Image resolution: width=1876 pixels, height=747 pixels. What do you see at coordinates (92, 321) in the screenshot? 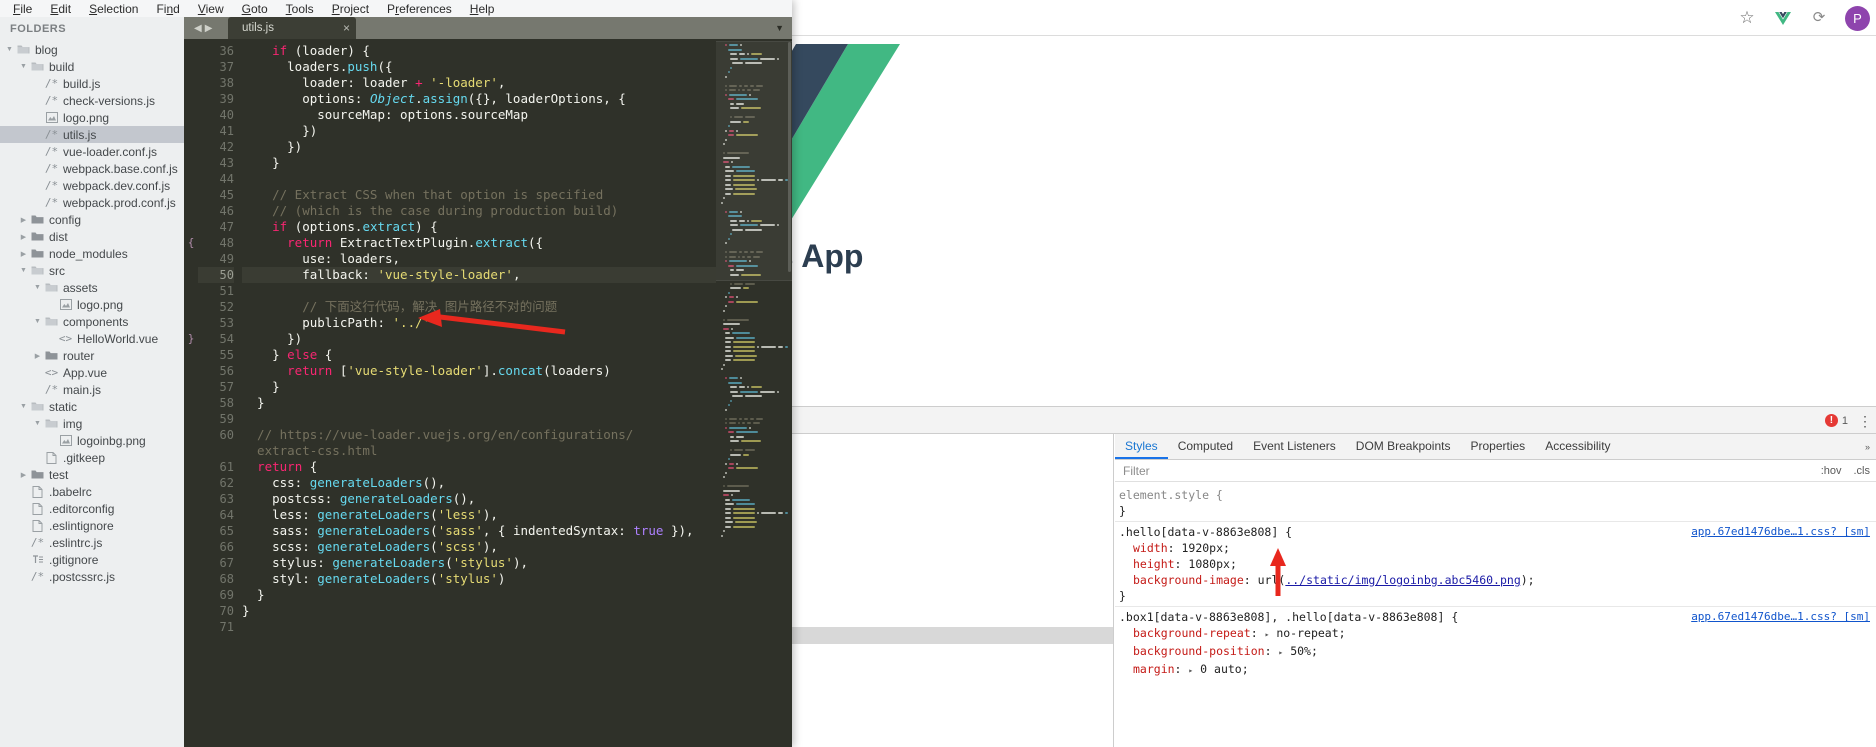
I see `tree-item: ▼ components` at bounding box center [92, 321].